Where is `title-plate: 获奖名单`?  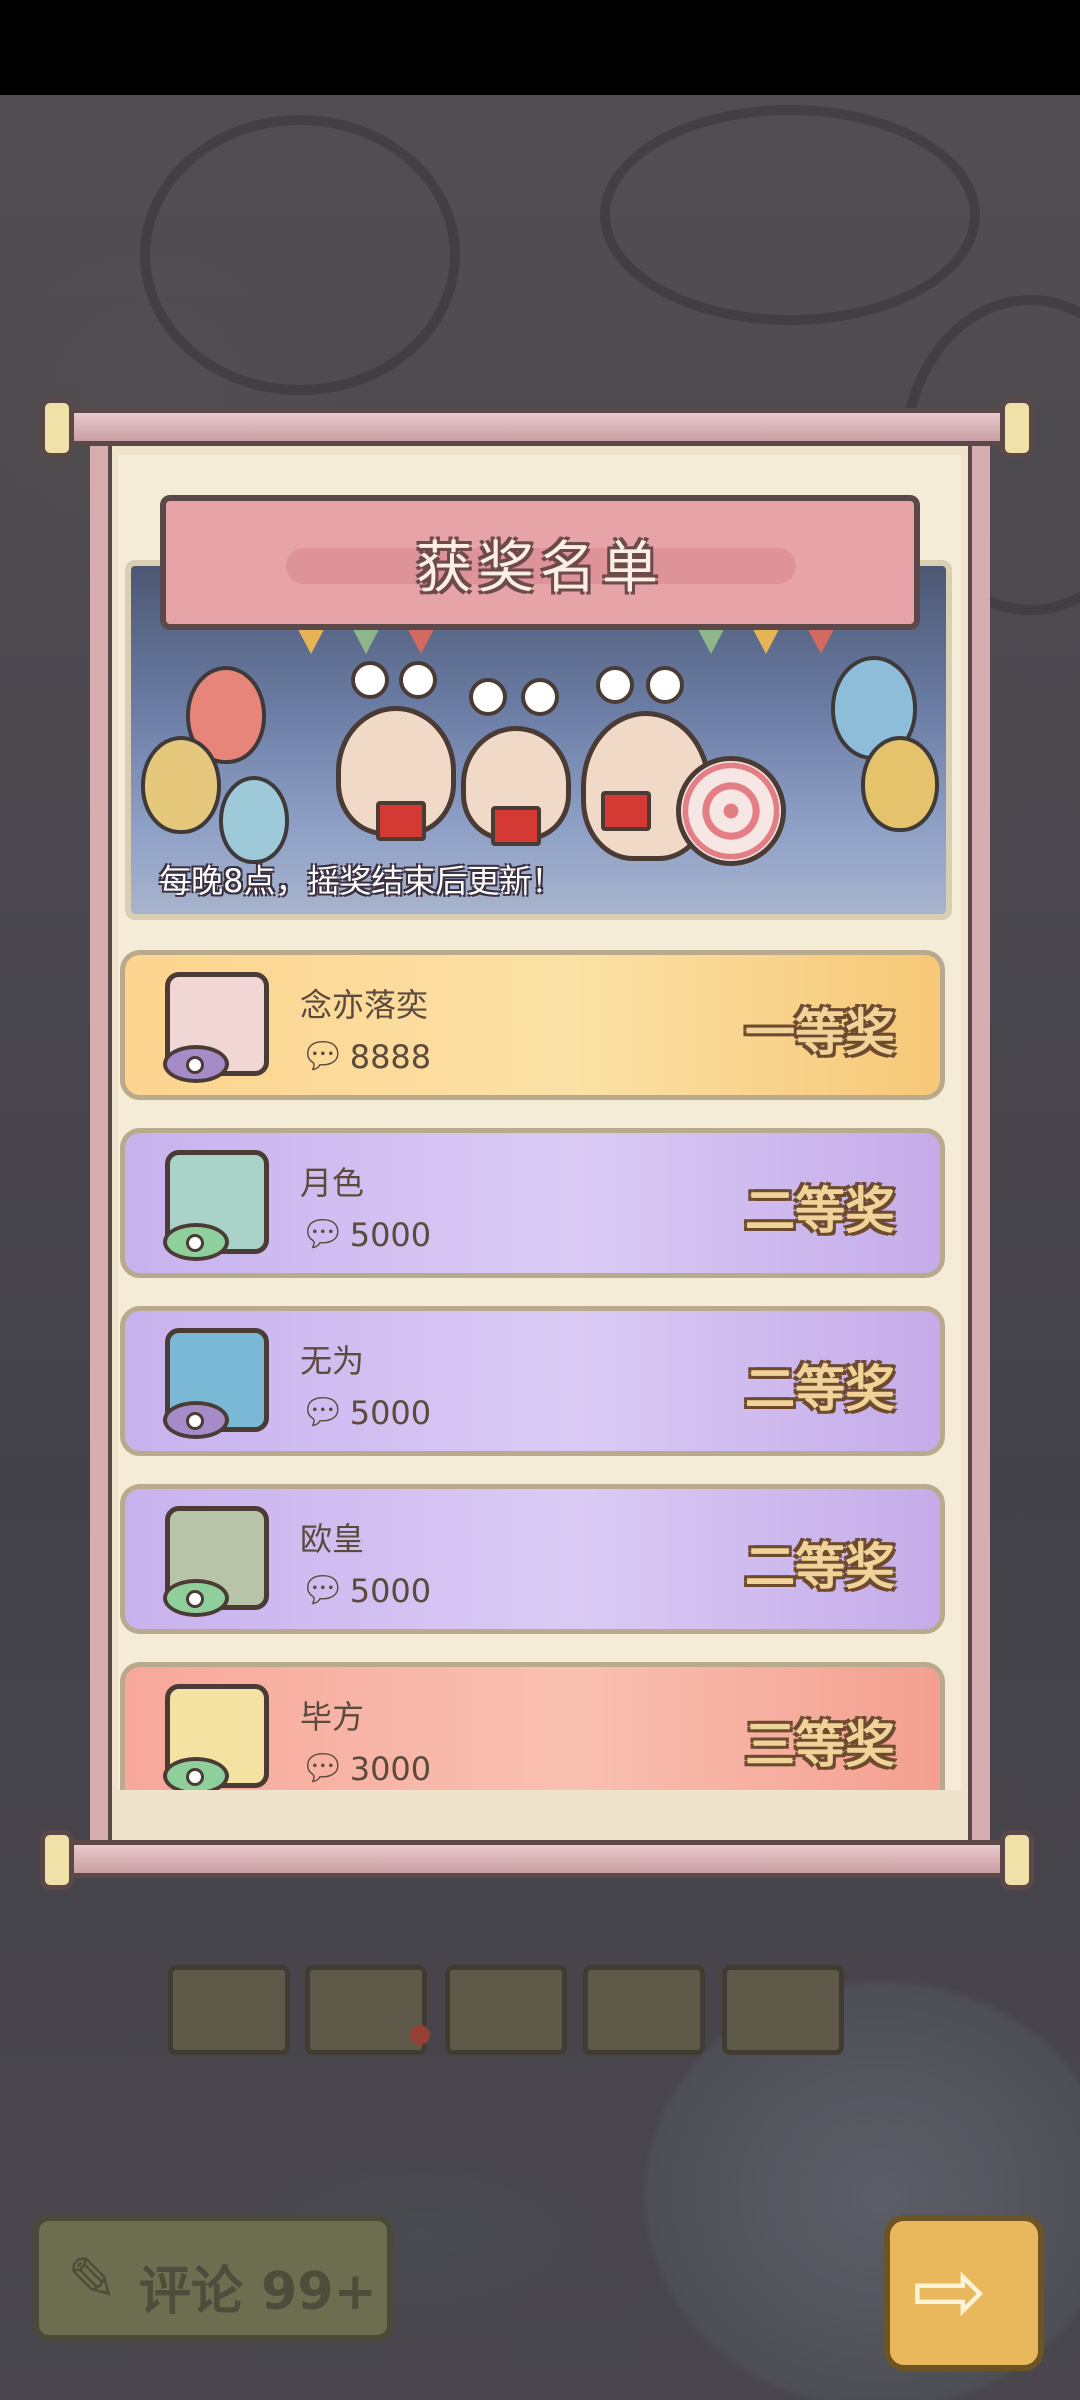
title-plate: 获奖名单 is located at coordinates (540, 562).